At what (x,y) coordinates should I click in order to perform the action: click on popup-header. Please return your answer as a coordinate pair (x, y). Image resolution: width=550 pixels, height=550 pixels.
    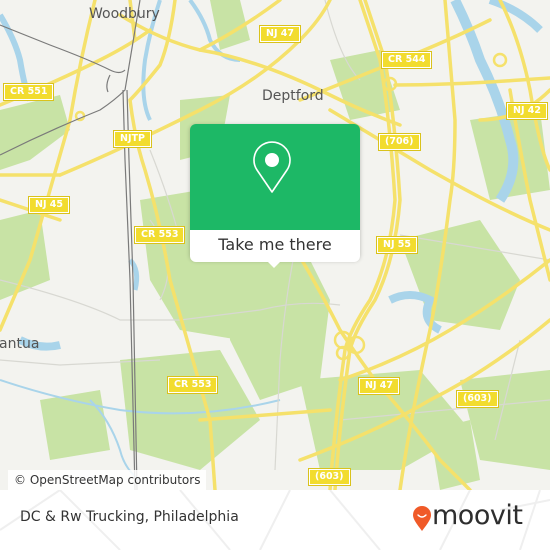
    Looking at the image, I should click on (275, 177).